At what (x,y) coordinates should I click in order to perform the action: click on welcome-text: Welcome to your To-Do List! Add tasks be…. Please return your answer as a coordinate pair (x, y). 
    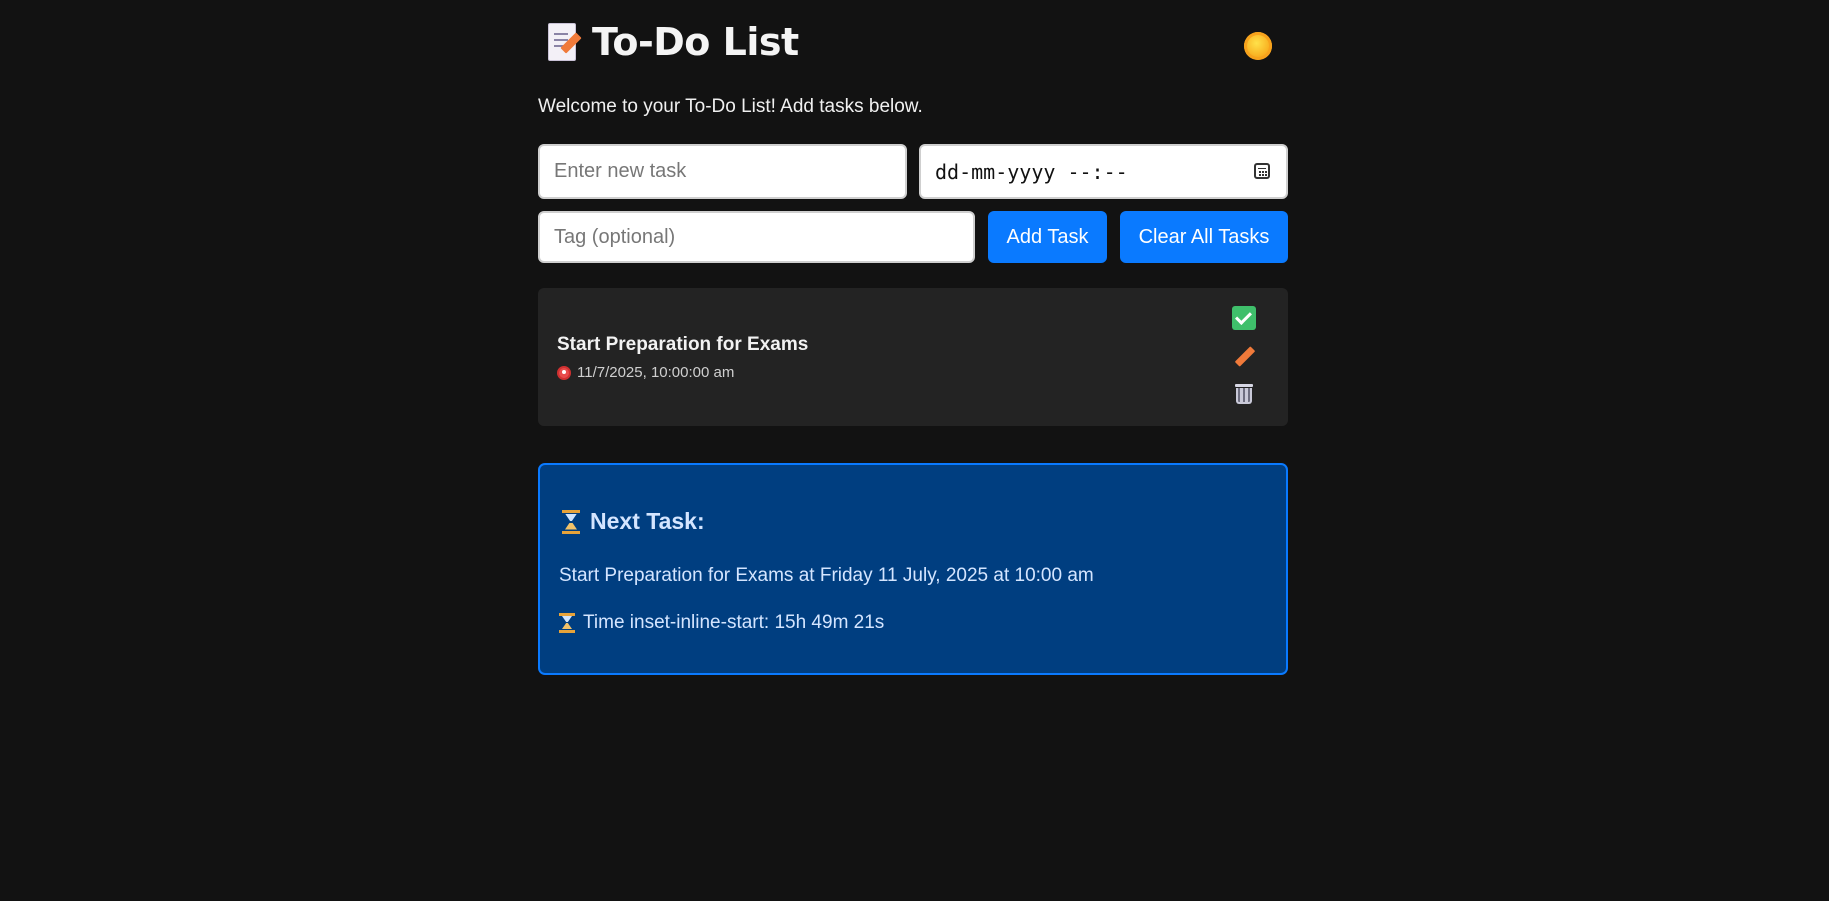
    Looking at the image, I should click on (730, 106).